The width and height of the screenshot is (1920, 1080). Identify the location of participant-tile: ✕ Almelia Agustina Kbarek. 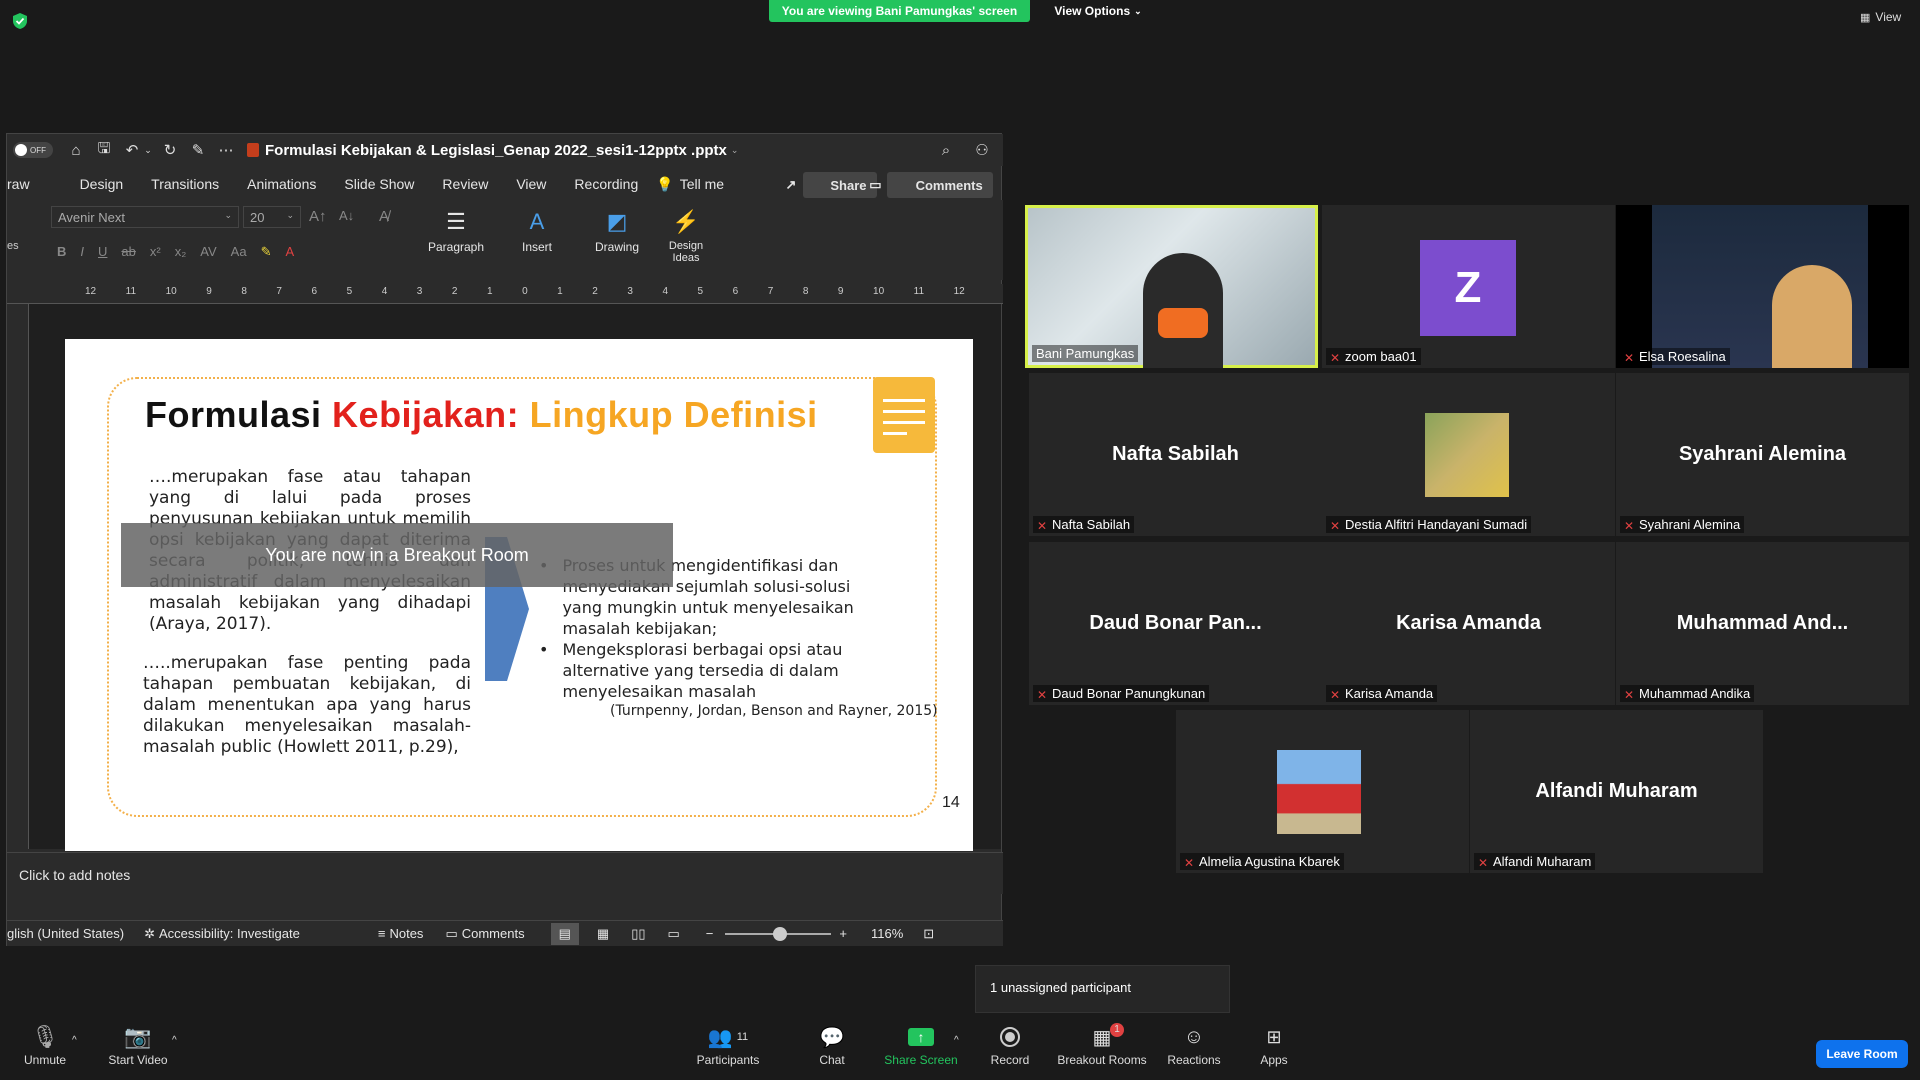
(1322, 791).